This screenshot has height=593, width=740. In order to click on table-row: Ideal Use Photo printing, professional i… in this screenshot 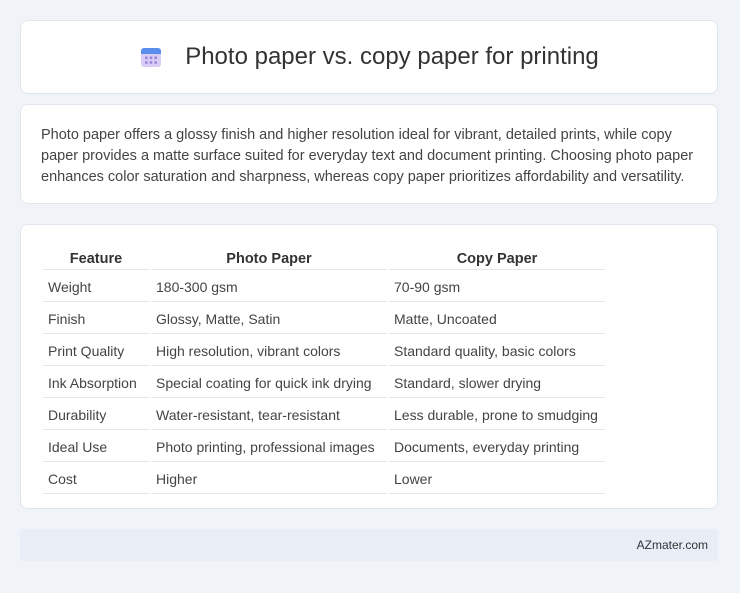, I will do `click(324, 447)`.